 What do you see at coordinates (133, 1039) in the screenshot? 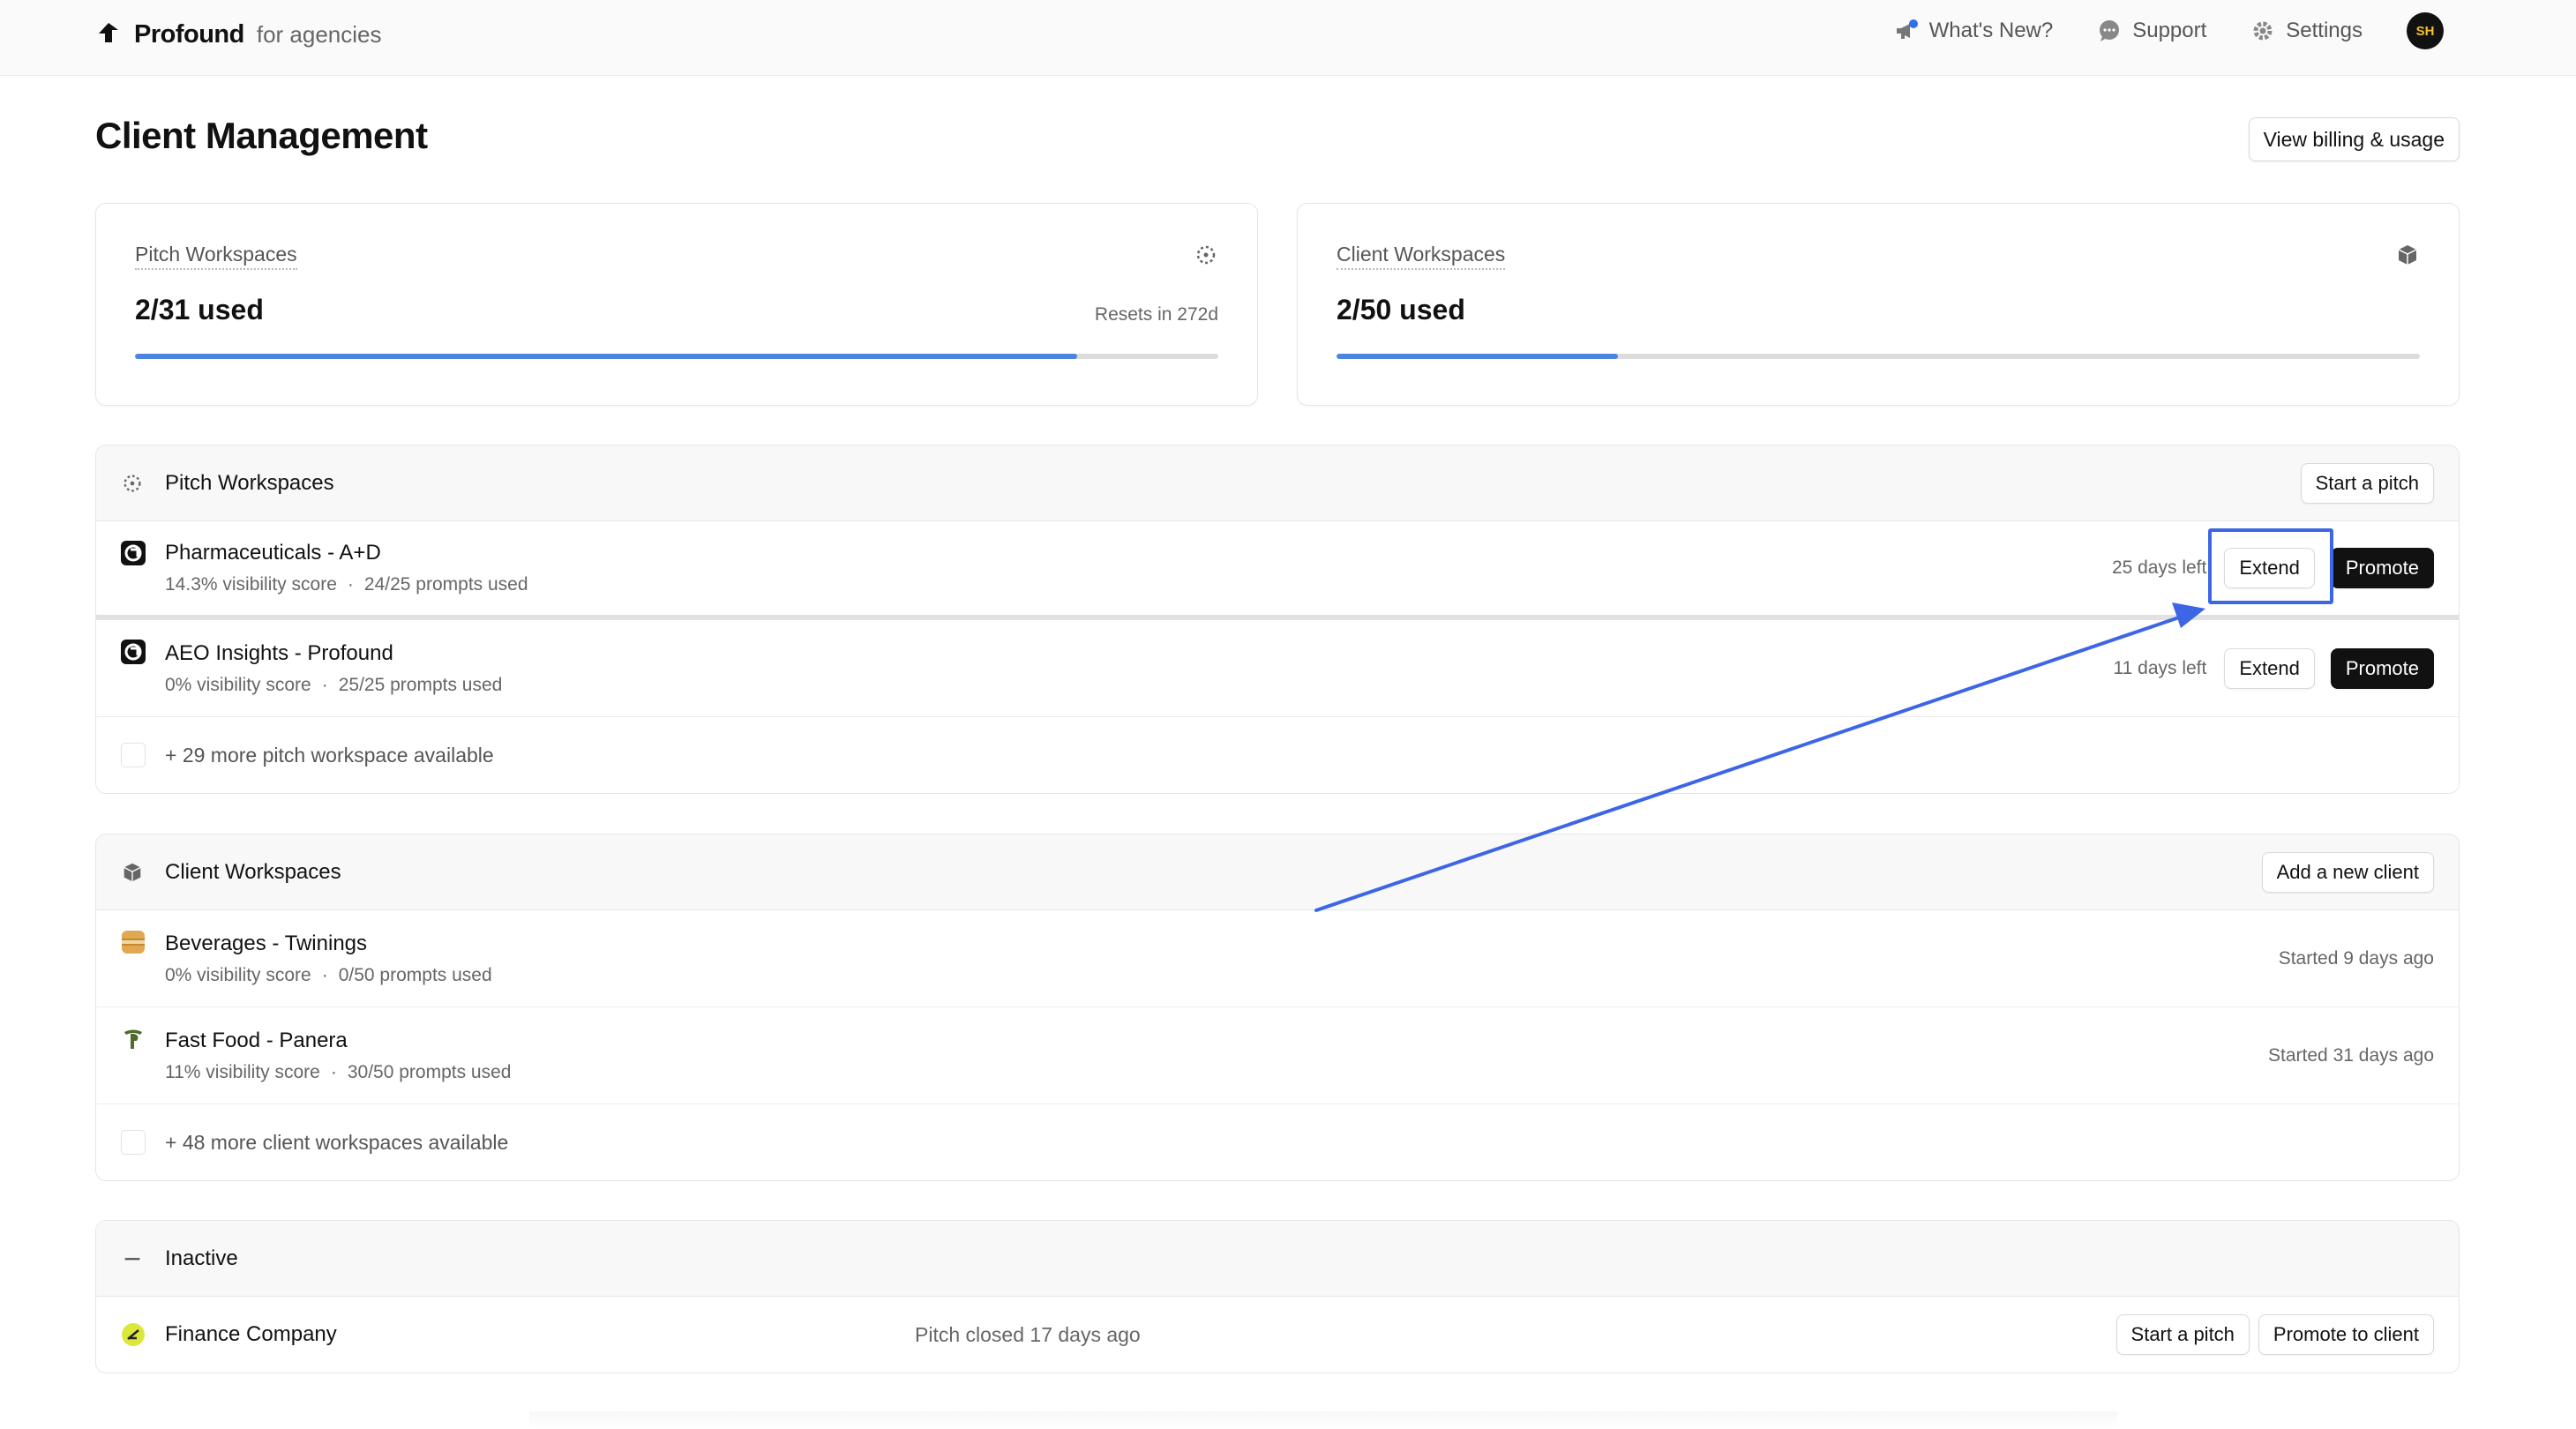
I see `panera-logo-icon` at bounding box center [133, 1039].